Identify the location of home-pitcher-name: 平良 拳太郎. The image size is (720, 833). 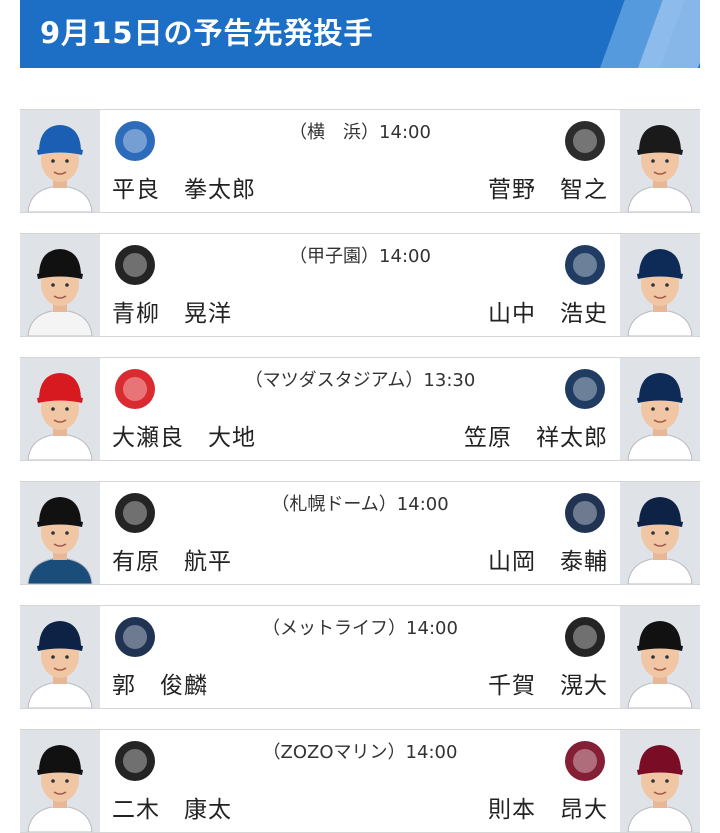
(184, 187).